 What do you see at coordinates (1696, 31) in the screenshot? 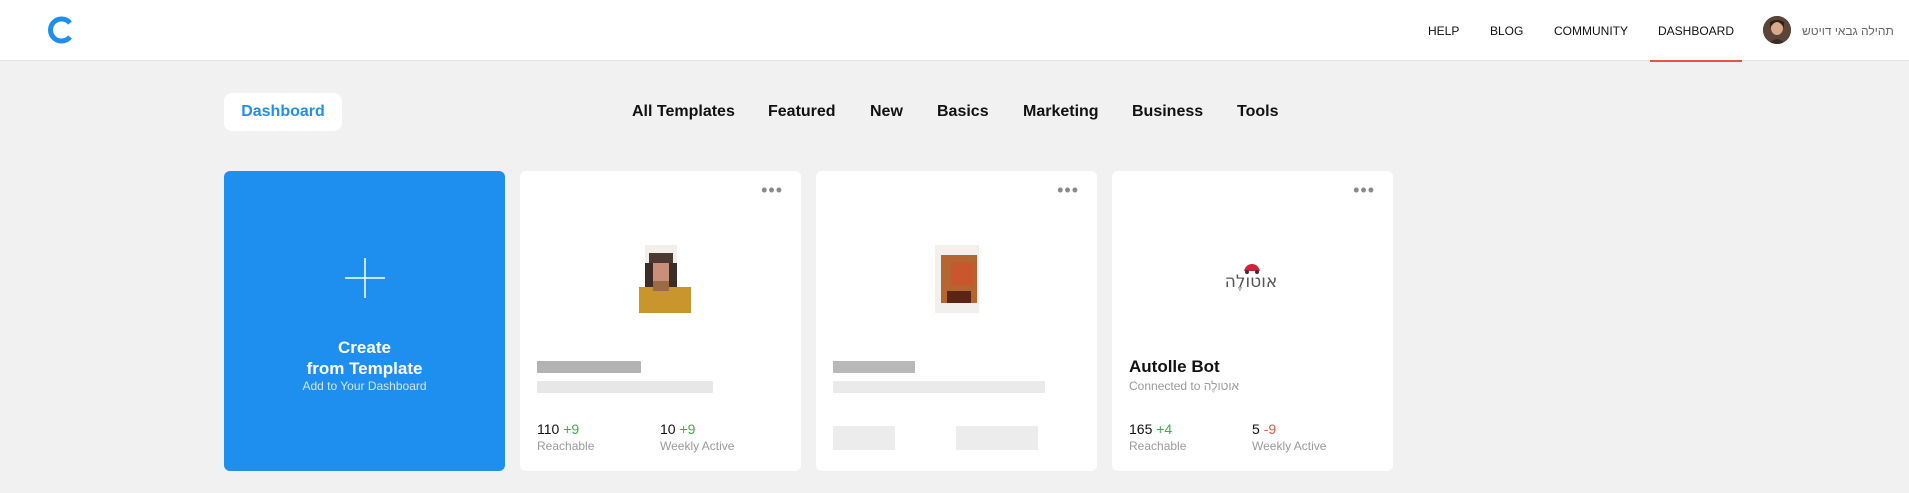
I see `nav-dashboard: DASHBOARD` at bounding box center [1696, 31].